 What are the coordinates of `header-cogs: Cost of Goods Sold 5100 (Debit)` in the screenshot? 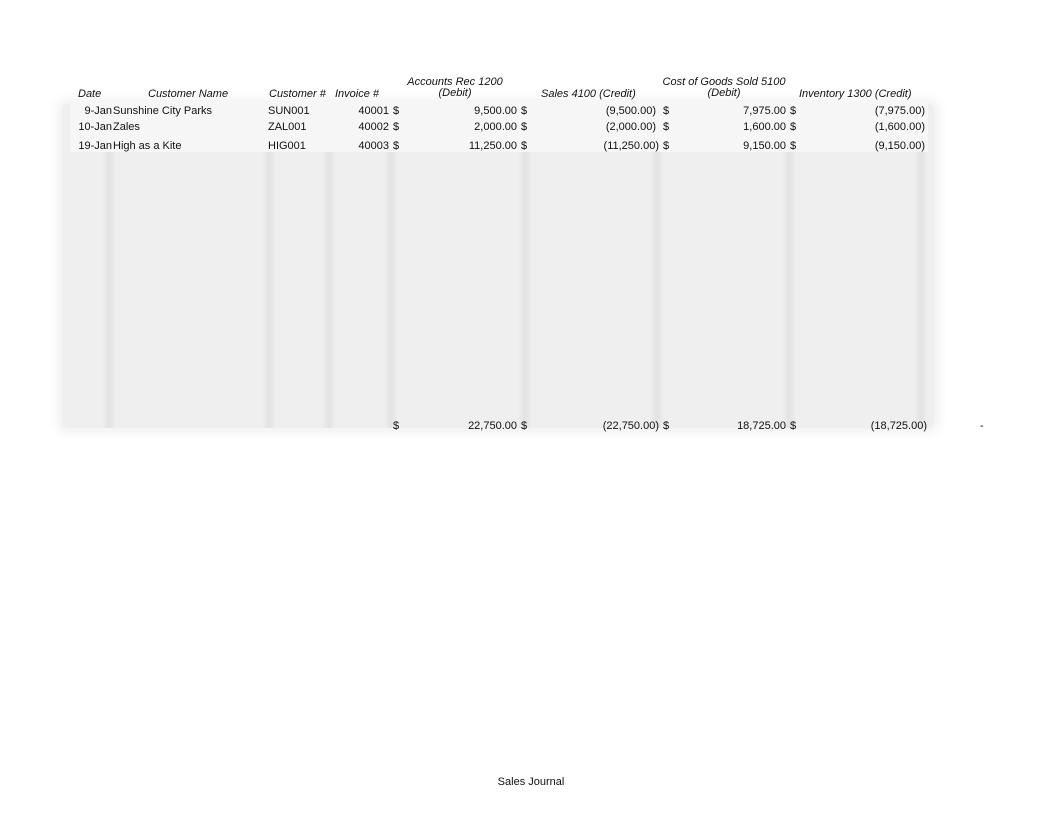 It's located at (724, 88).